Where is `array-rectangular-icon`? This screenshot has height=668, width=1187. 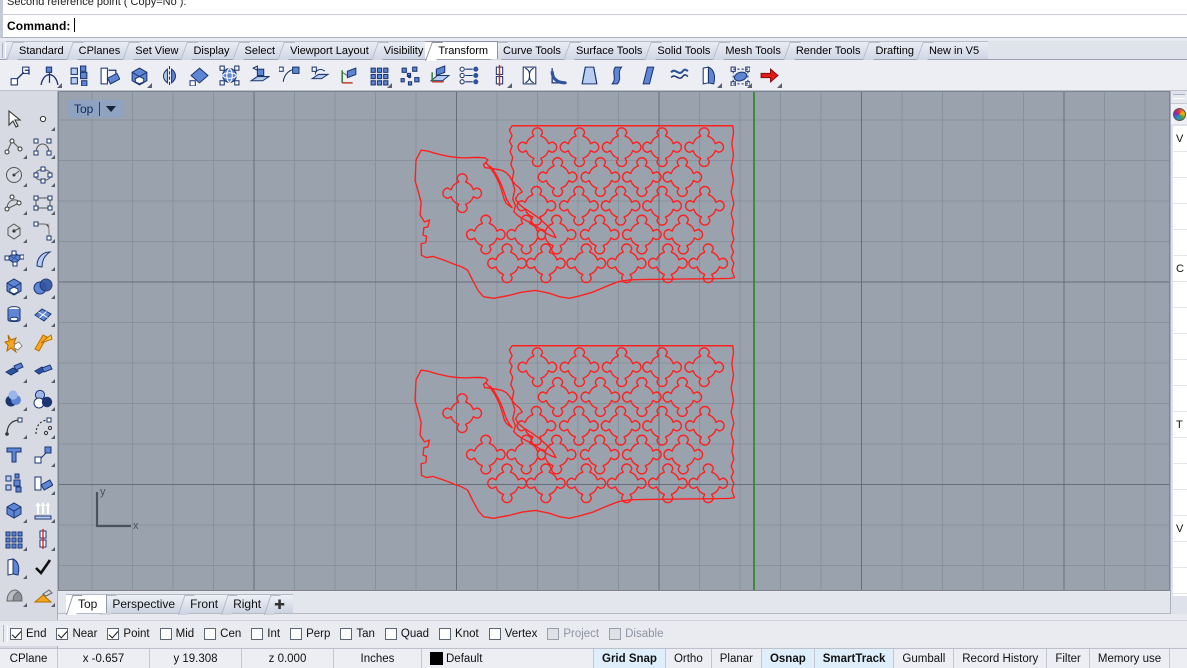 array-rectangular-icon is located at coordinates (379, 75).